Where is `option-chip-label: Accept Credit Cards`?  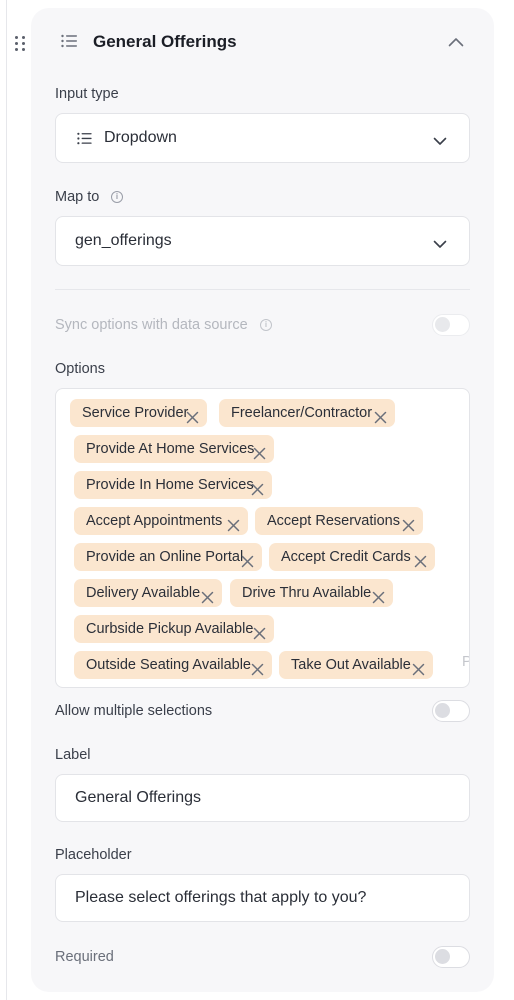
option-chip-label: Accept Credit Cards is located at coordinates (346, 557).